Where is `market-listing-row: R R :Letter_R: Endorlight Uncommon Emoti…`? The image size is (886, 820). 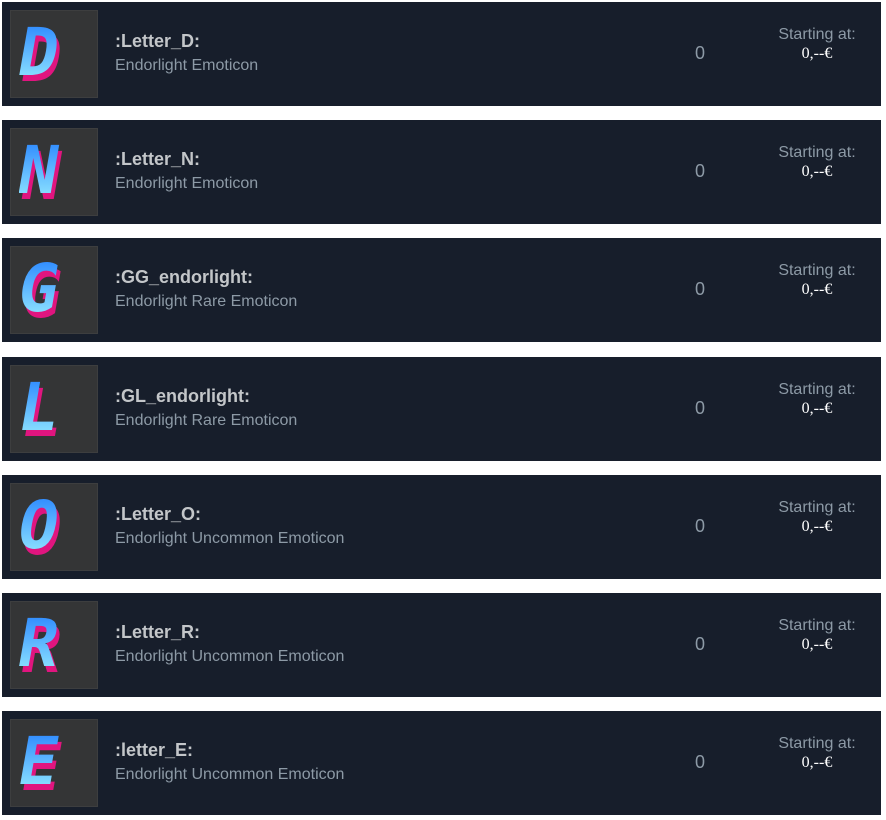
market-listing-row: R R :Letter_R: Endorlight Uncommon Emoti… is located at coordinates (441, 645).